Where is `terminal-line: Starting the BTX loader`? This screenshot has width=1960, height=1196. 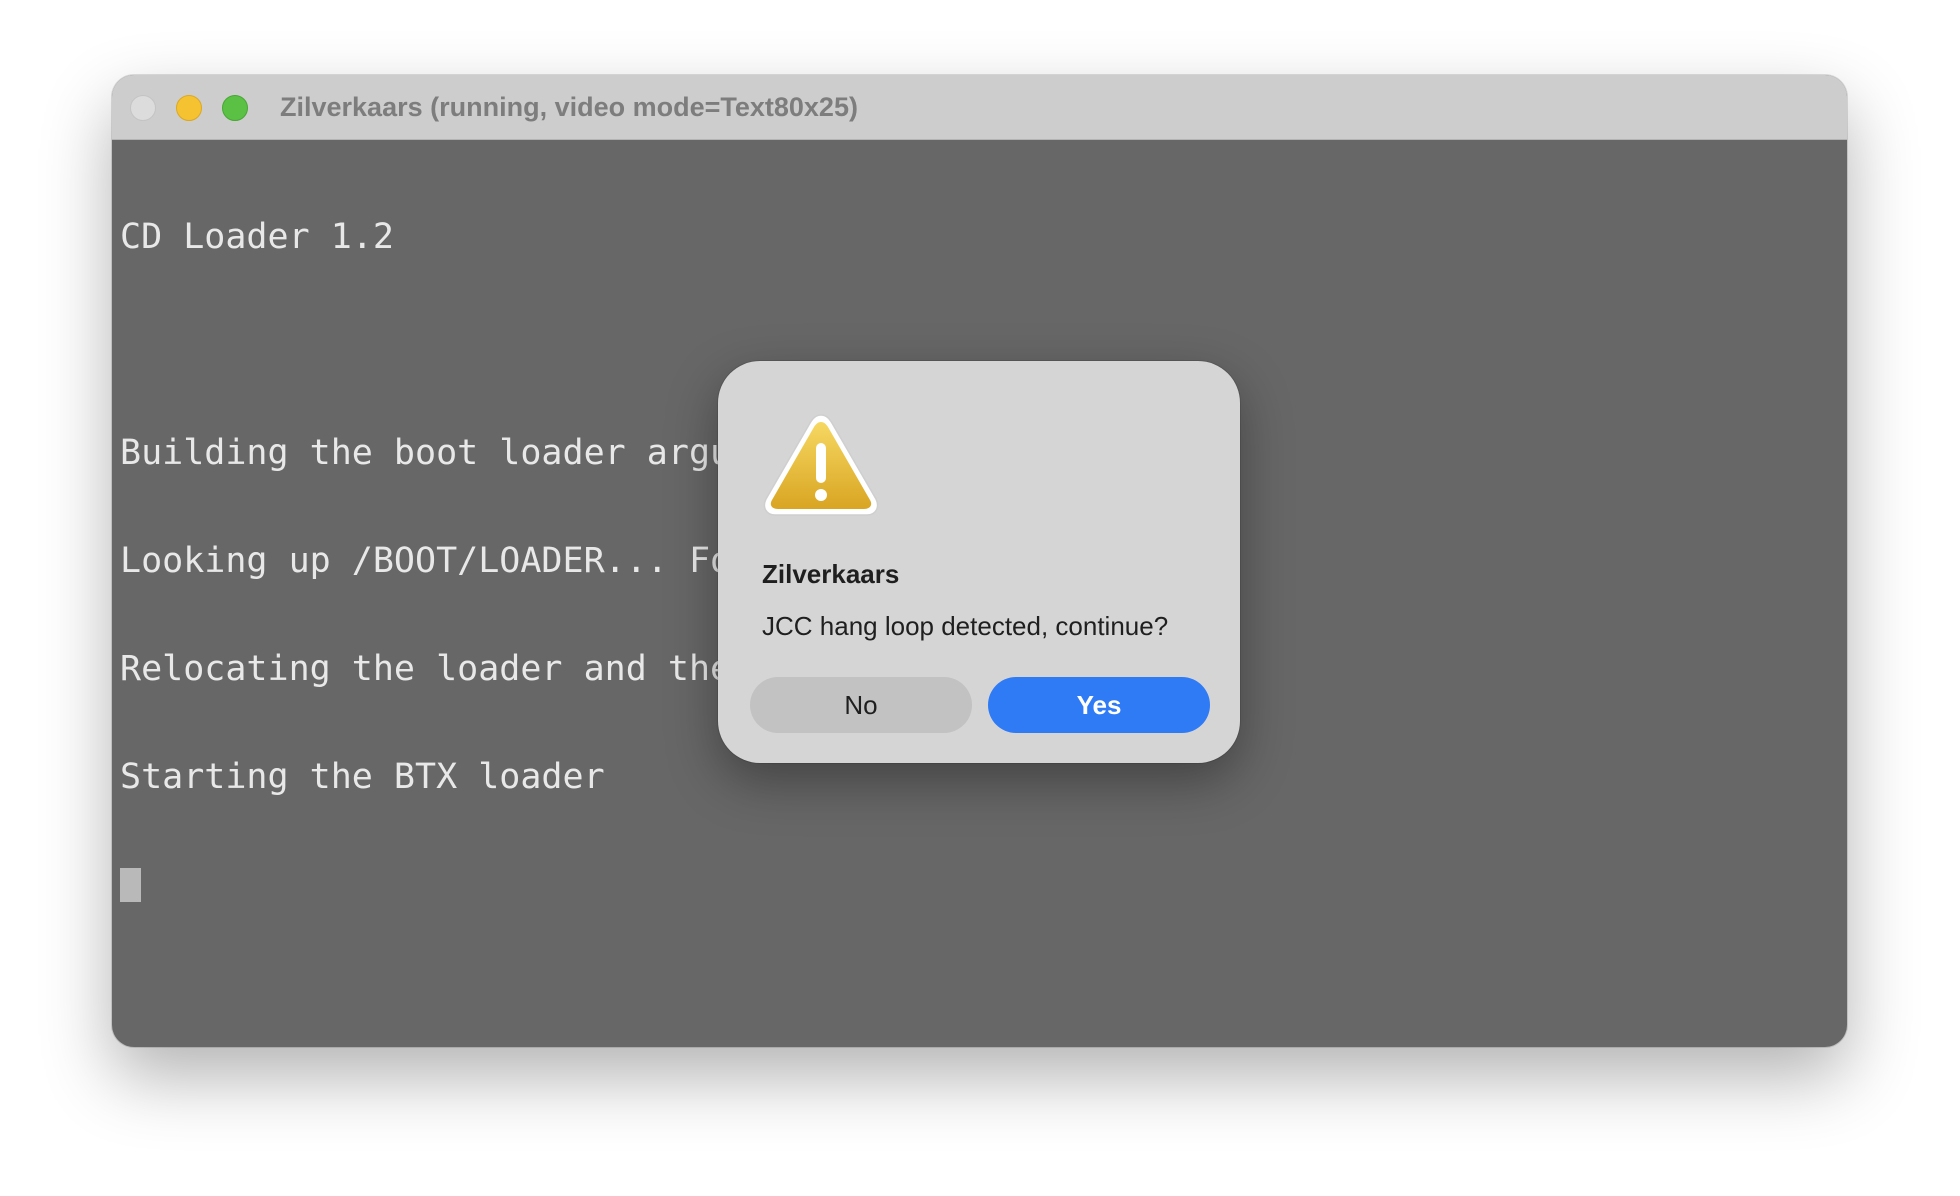
terminal-line: Starting the BTX loader is located at coordinates (362, 777).